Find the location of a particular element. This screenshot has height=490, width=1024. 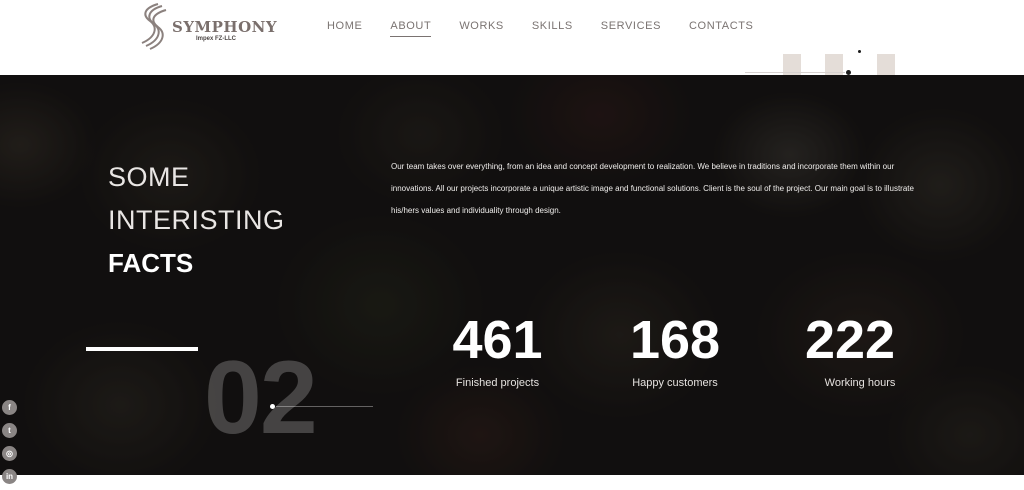

nav-home: HOME is located at coordinates (344, 26).